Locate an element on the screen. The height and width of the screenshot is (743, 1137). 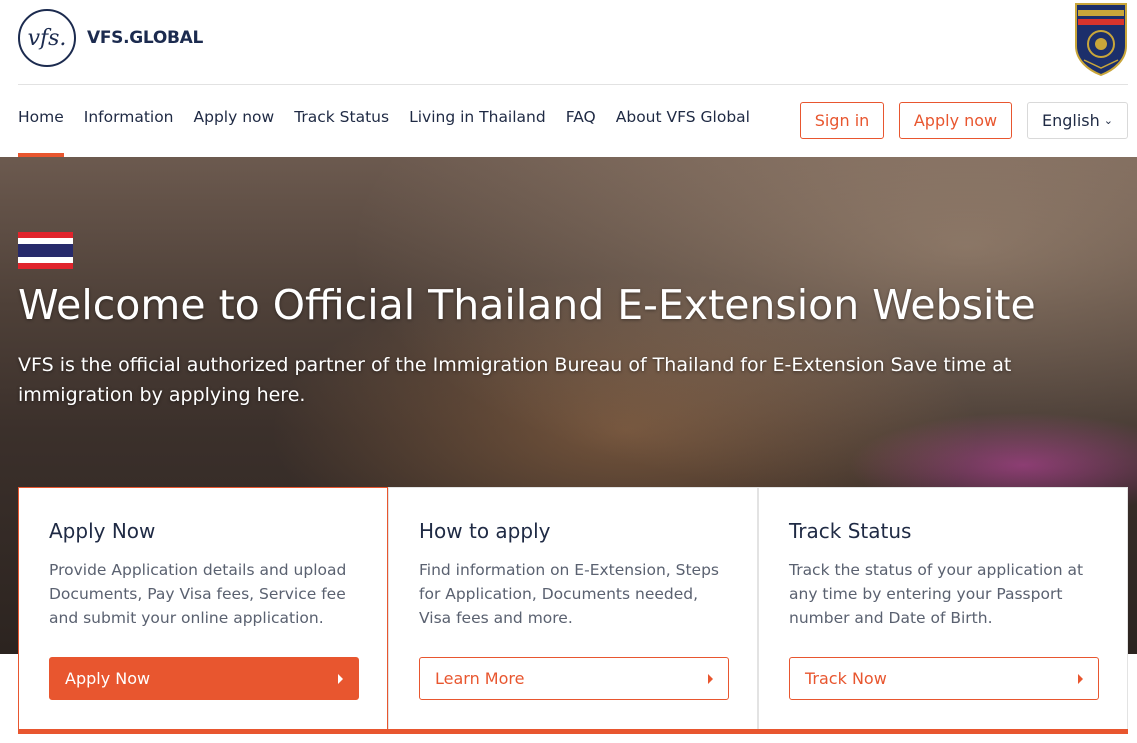
vfs-logo: vfs. VFS.GLOBAL is located at coordinates (110, 38).